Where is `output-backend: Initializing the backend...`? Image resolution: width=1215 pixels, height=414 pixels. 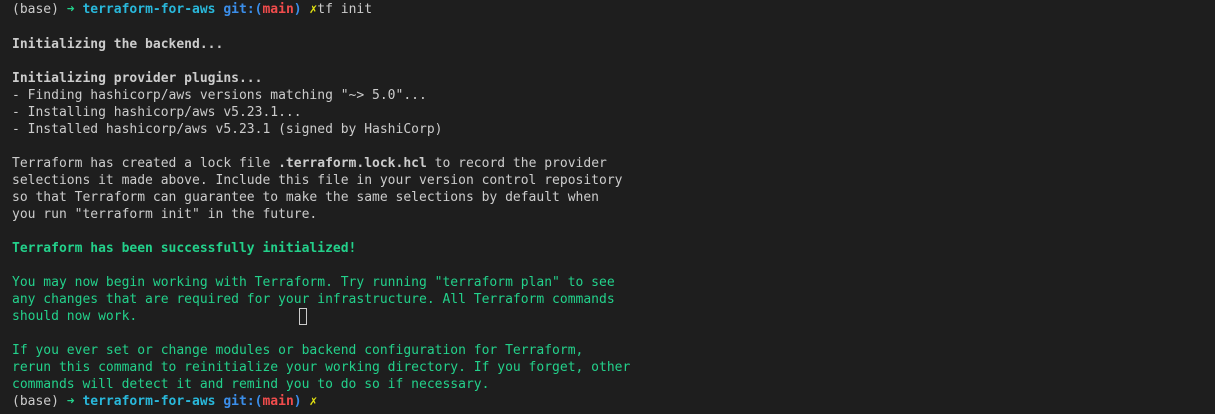
output-backend: Initializing the backend... is located at coordinates (118, 44).